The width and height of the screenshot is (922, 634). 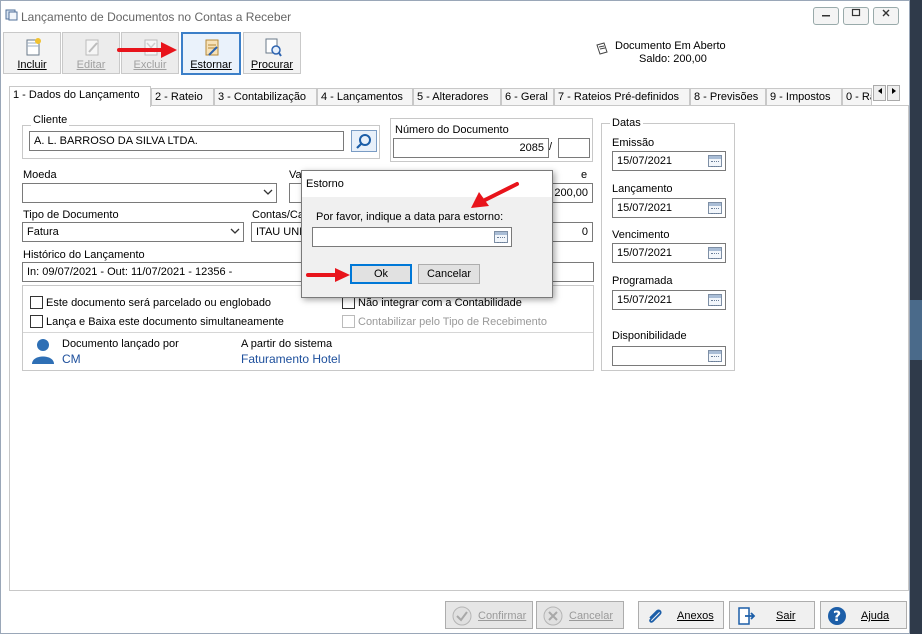 I want to click on user-icon, so click(x=43, y=351).